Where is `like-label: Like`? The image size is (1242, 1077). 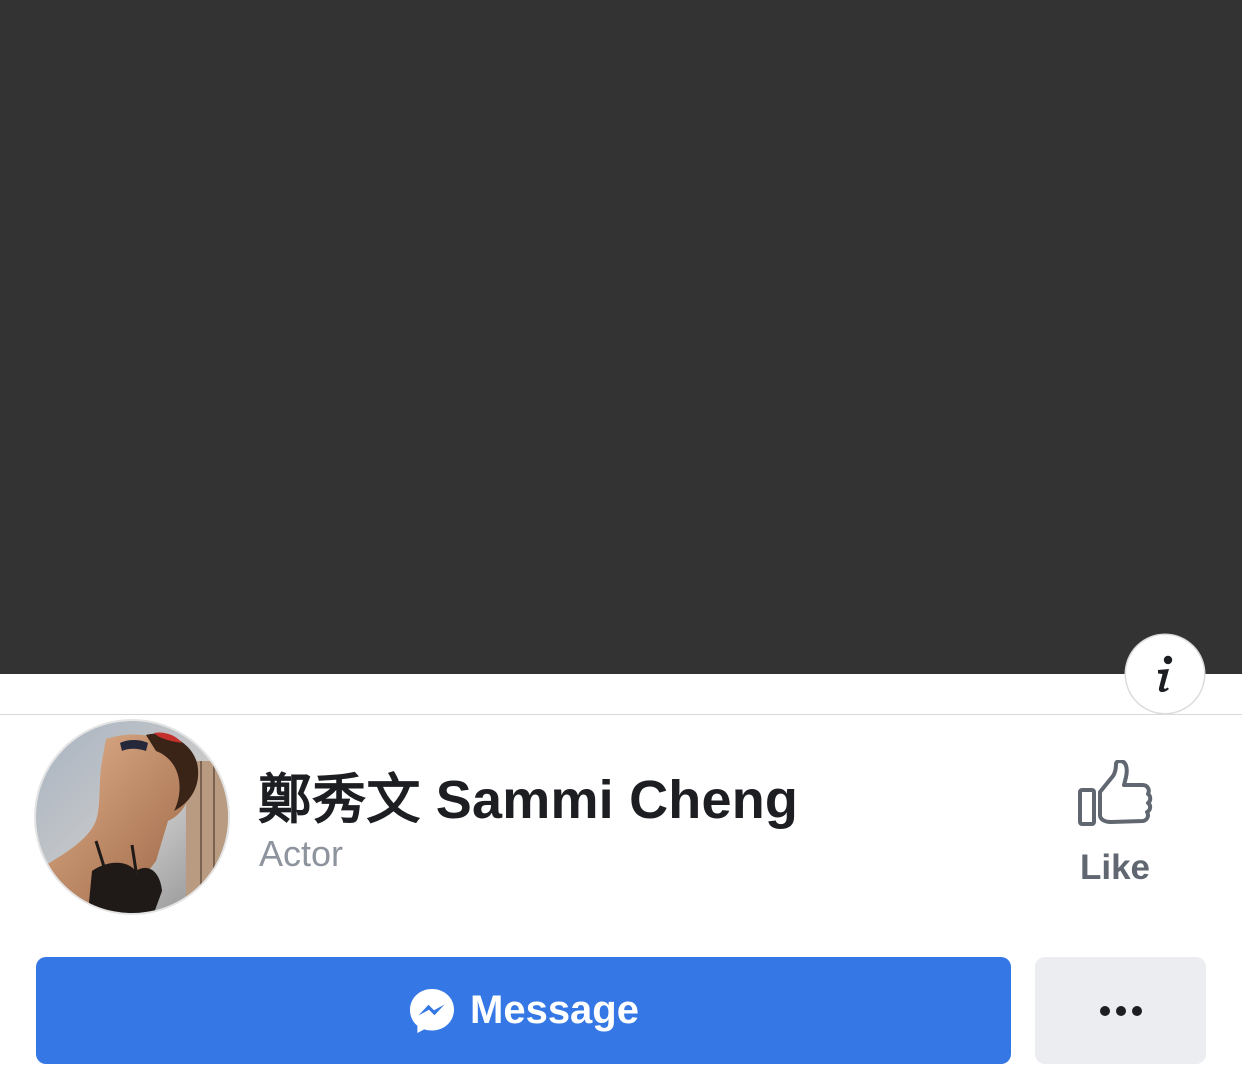 like-label: Like is located at coordinates (1115, 867).